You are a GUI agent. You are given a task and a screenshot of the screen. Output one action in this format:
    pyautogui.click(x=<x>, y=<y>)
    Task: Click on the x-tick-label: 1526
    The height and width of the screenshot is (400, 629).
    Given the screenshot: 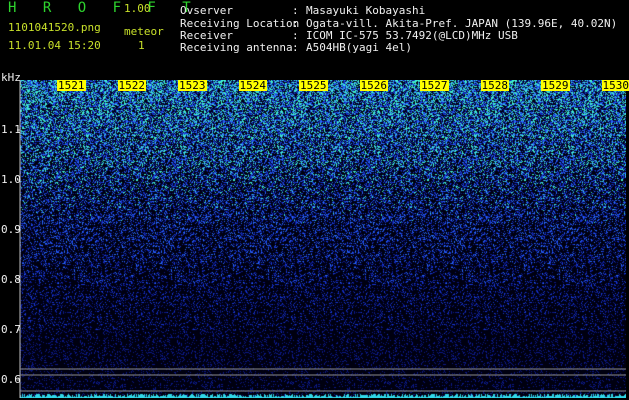 What is the action you would take?
    pyautogui.click(x=373, y=85)
    